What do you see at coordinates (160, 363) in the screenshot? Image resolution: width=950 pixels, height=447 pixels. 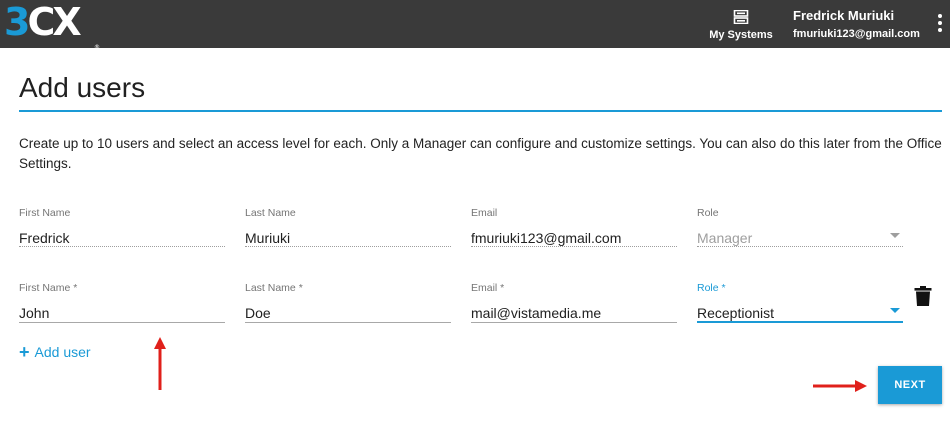 I see `annotation-arrow-up` at bounding box center [160, 363].